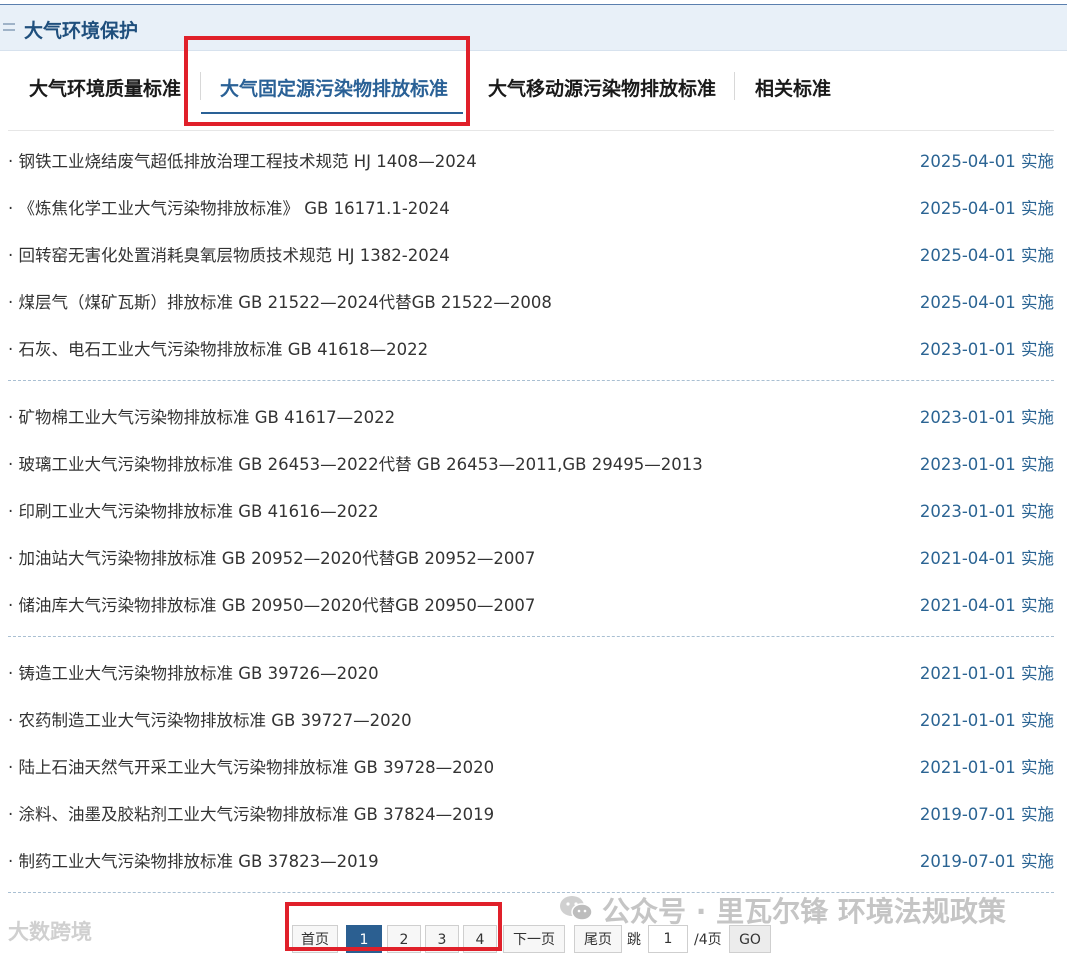 The image size is (1067, 954). What do you see at coordinates (734, 86) in the screenshot?
I see `tab-divider` at bounding box center [734, 86].